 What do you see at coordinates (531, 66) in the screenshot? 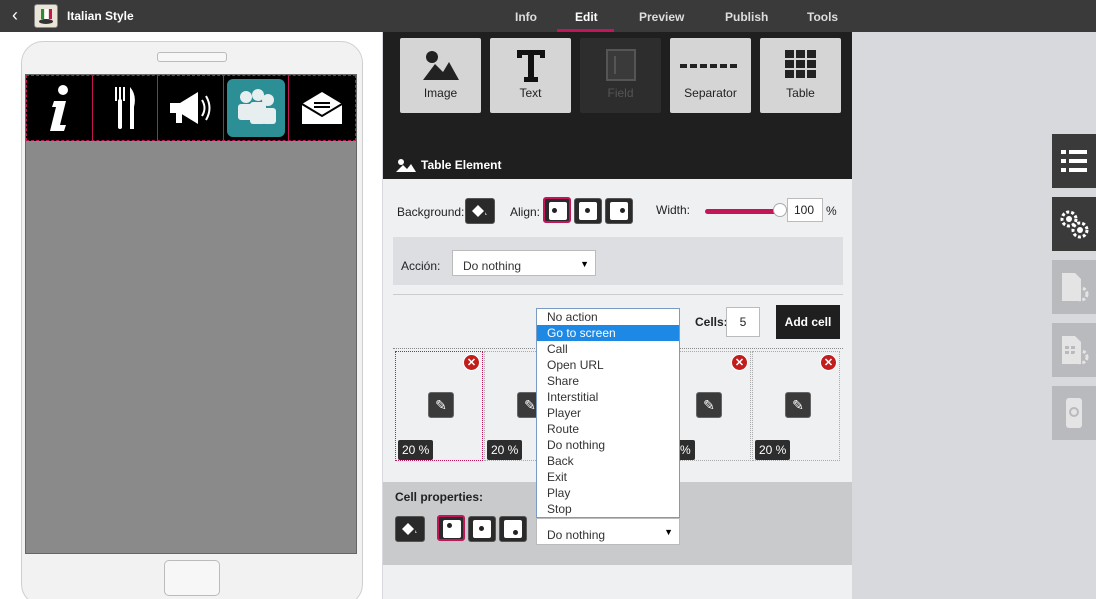
I see `text-icon` at bounding box center [531, 66].